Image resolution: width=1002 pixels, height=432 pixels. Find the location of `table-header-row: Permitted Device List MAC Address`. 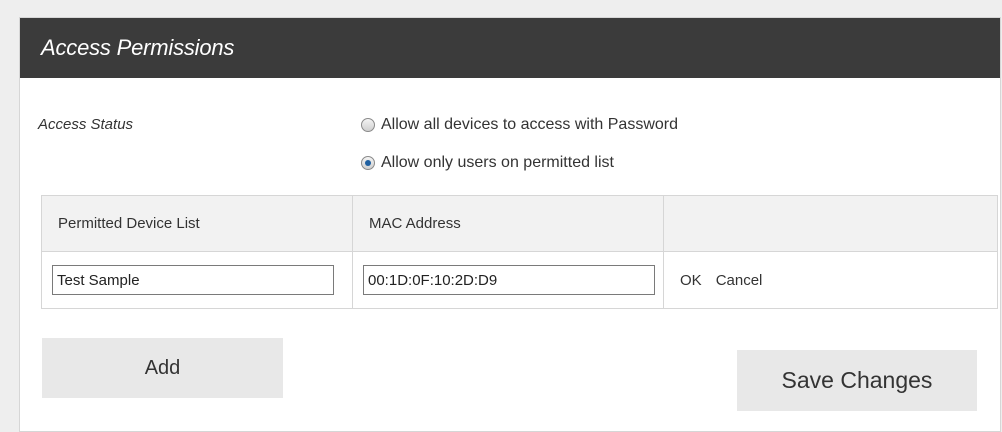

table-header-row: Permitted Device List MAC Address is located at coordinates (519, 223).